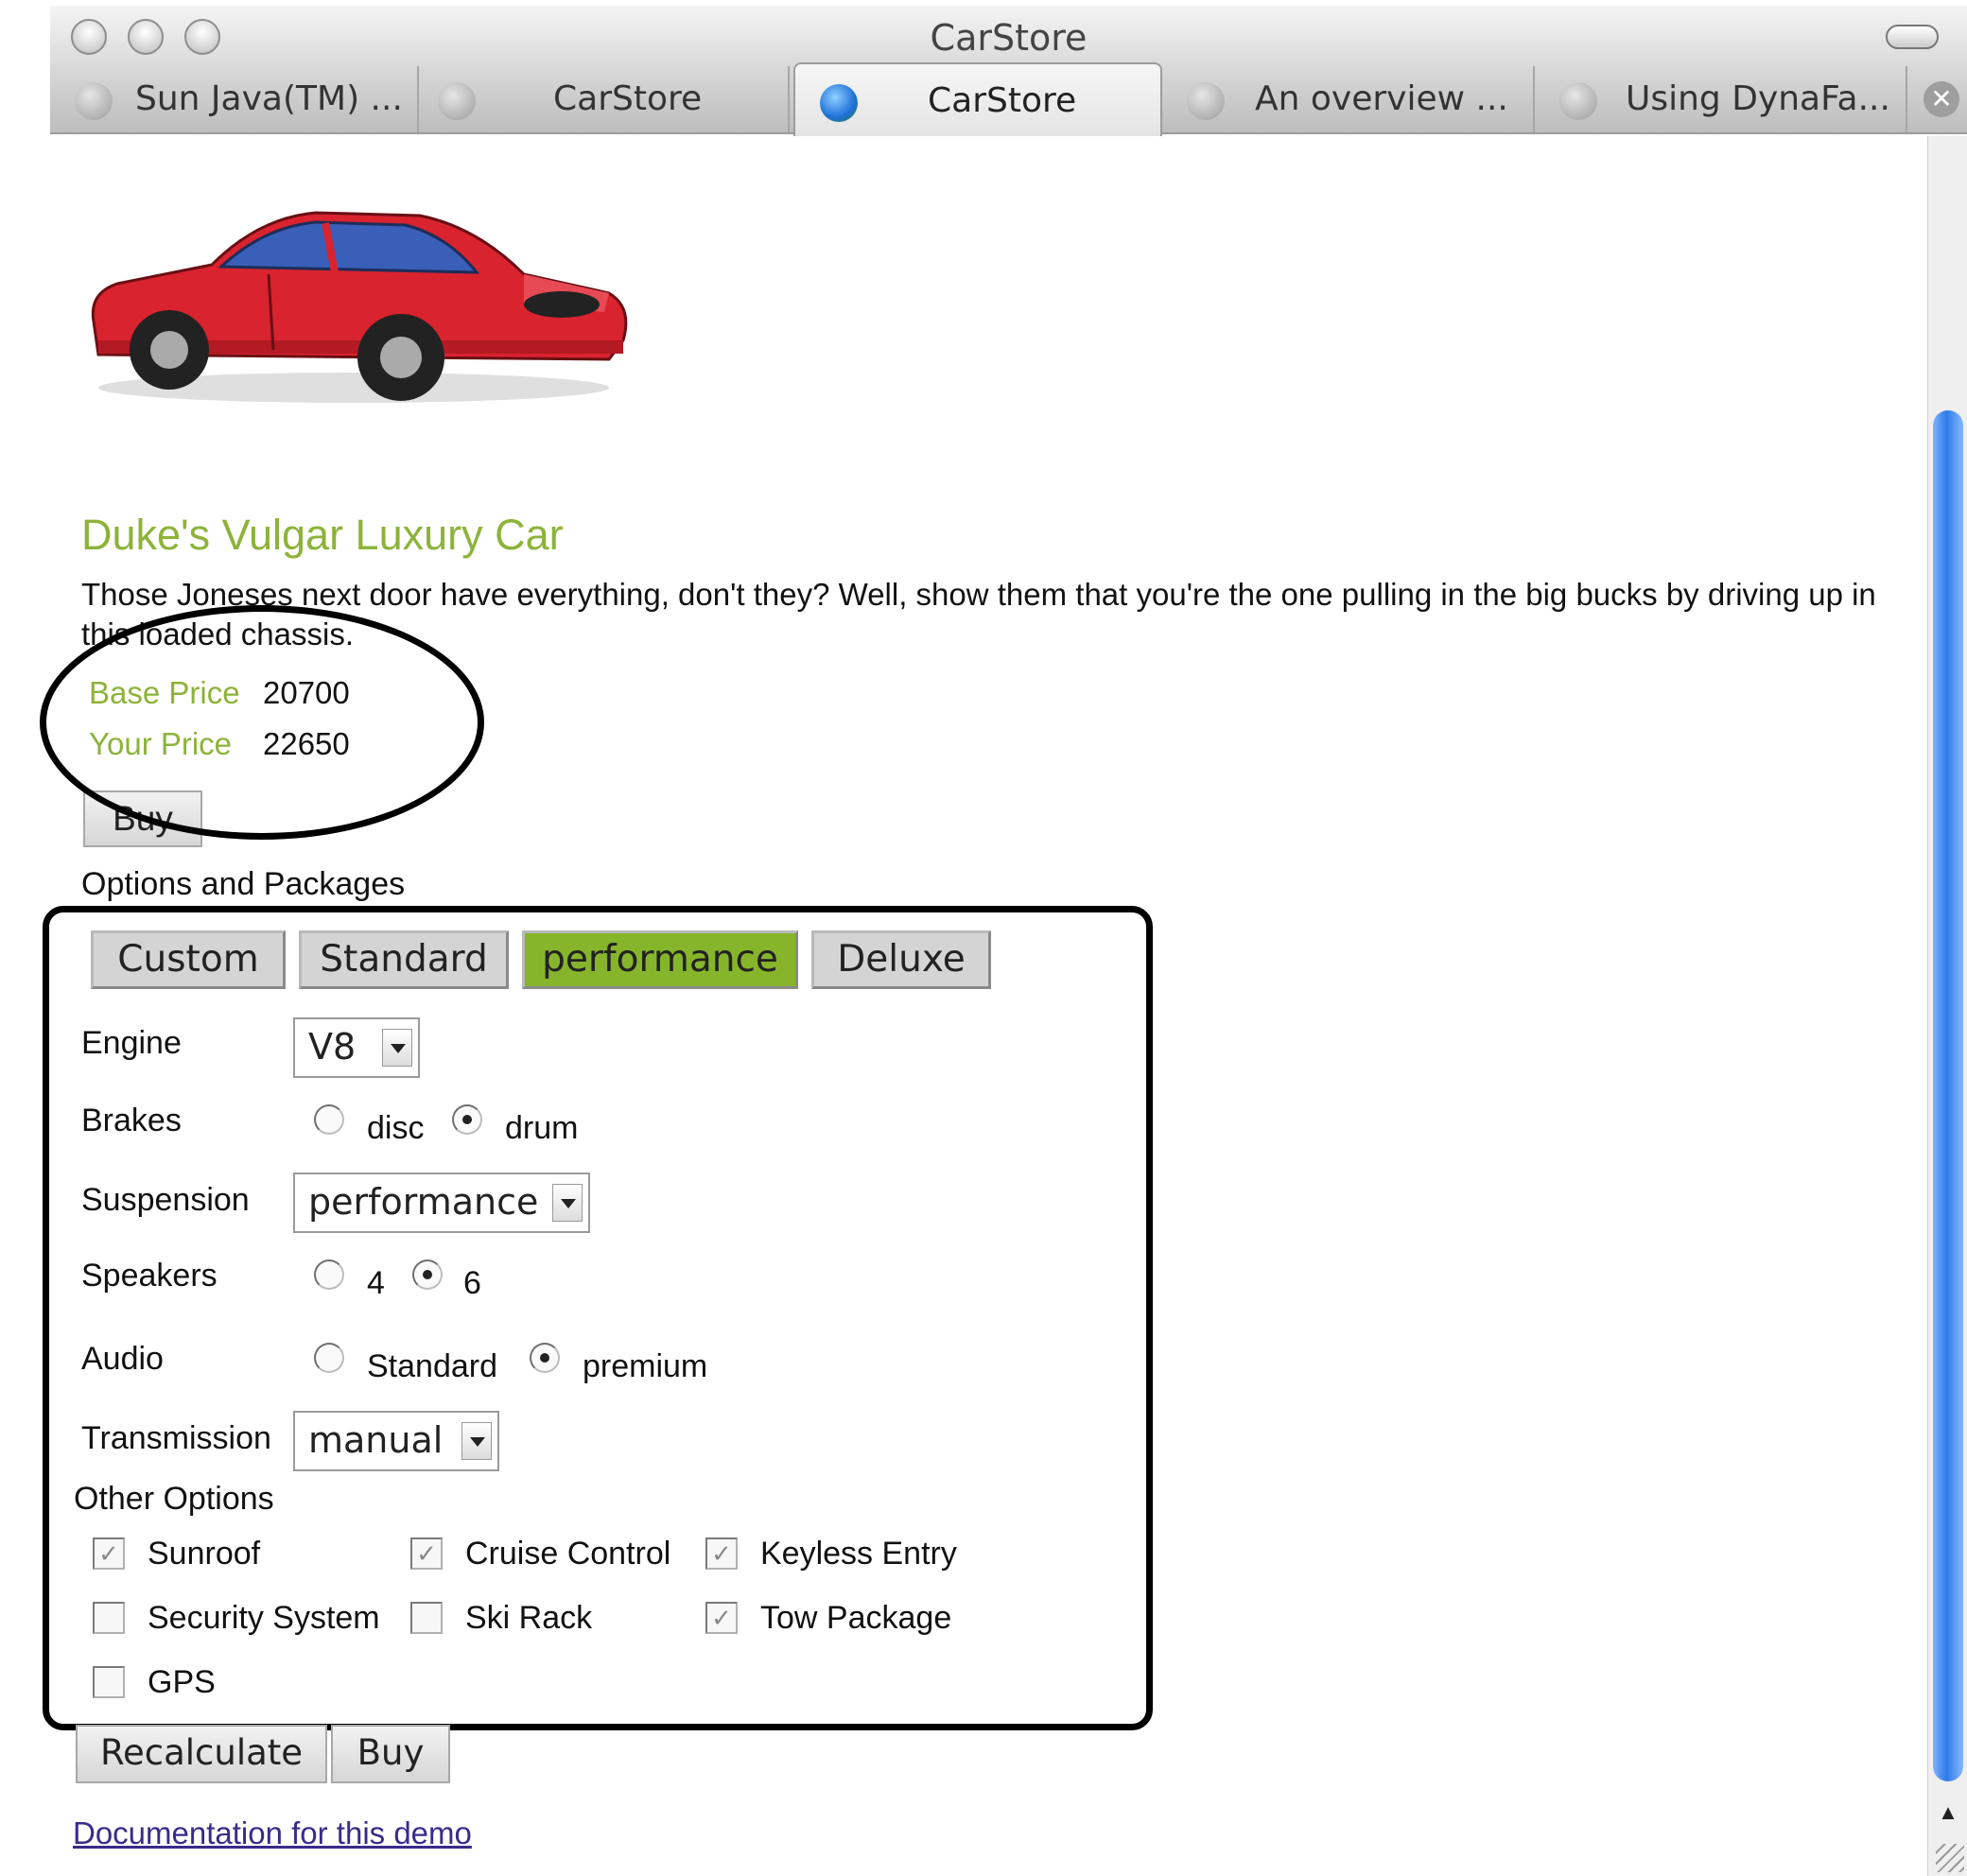 The image size is (1967, 1876). What do you see at coordinates (1948, 1812) in the screenshot?
I see `scroll-up-arrow-icon: ▲` at bounding box center [1948, 1812].